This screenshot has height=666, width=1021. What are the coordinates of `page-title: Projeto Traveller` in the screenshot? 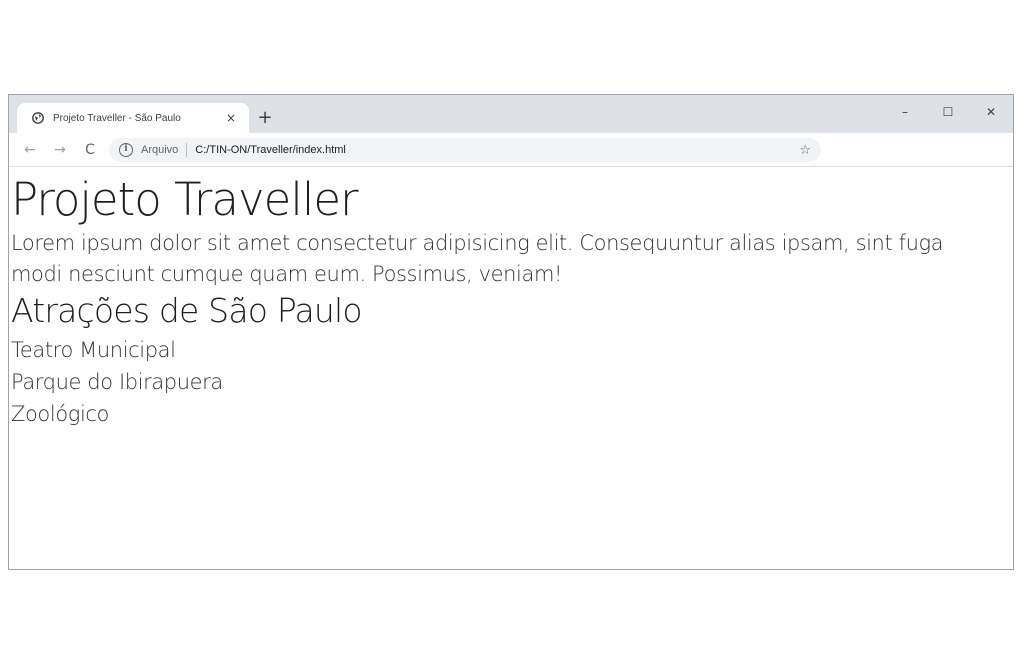 It's located at (185, 199).